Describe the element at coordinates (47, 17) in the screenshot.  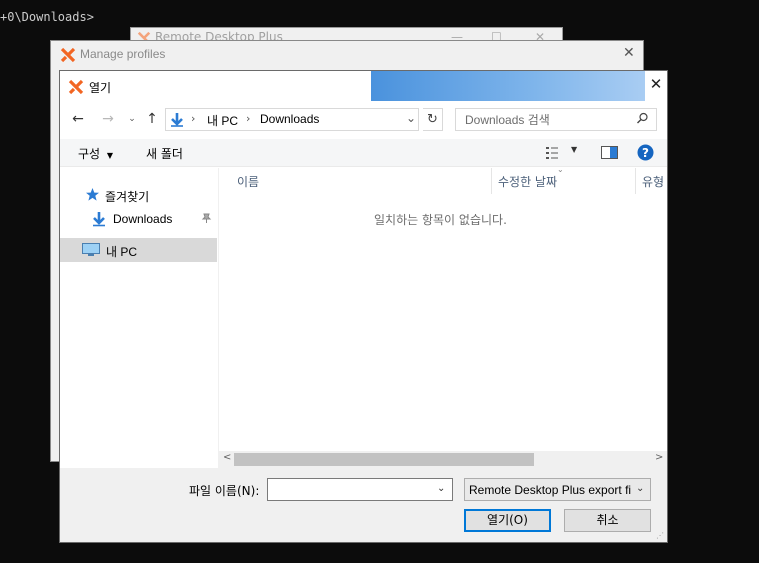
I see `console-prompt: +0\Downloads>` at that location.